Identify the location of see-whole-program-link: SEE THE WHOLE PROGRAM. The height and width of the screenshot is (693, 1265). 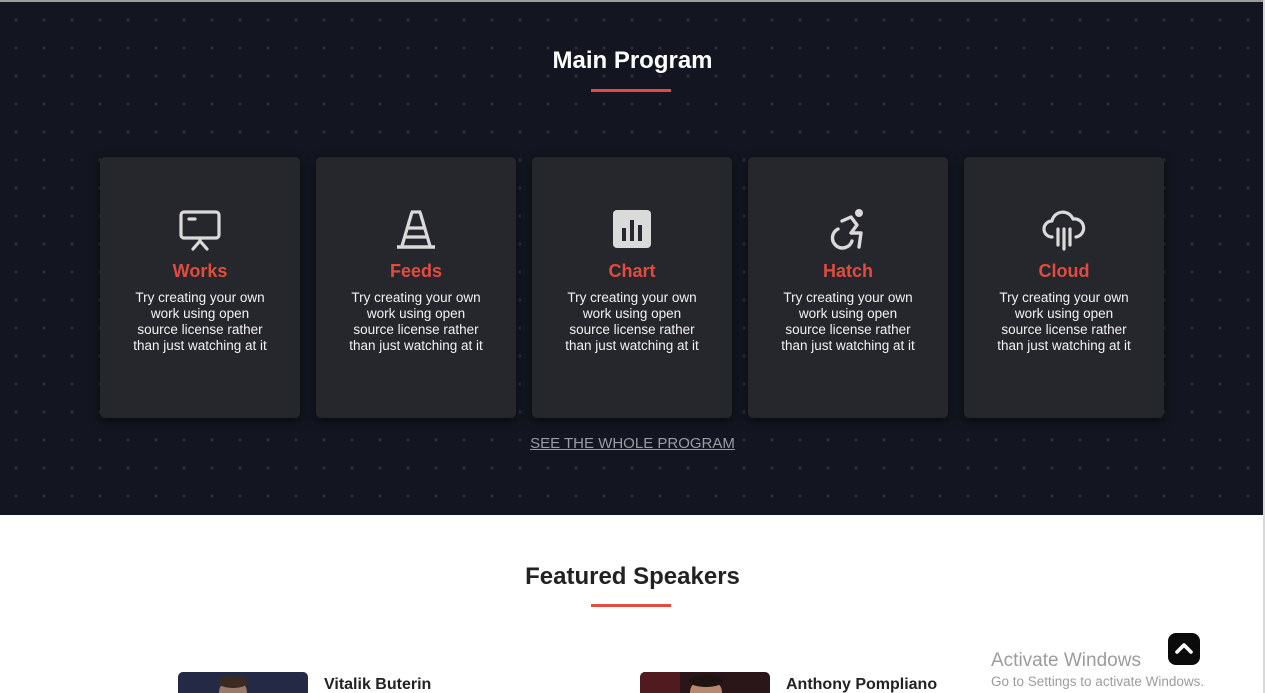
(632, 443).